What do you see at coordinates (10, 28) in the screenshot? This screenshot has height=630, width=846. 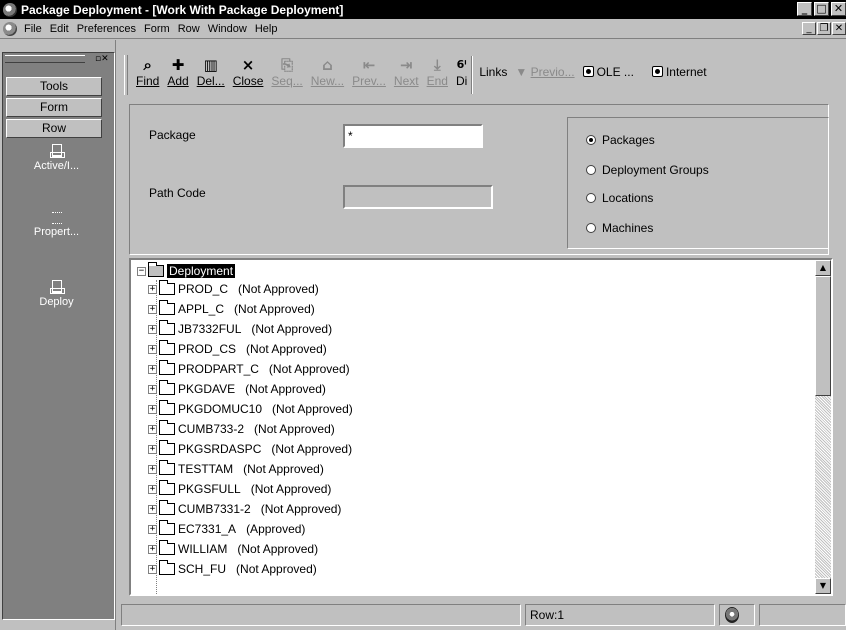 I see `document-icon` at bounding box center [10, 28].